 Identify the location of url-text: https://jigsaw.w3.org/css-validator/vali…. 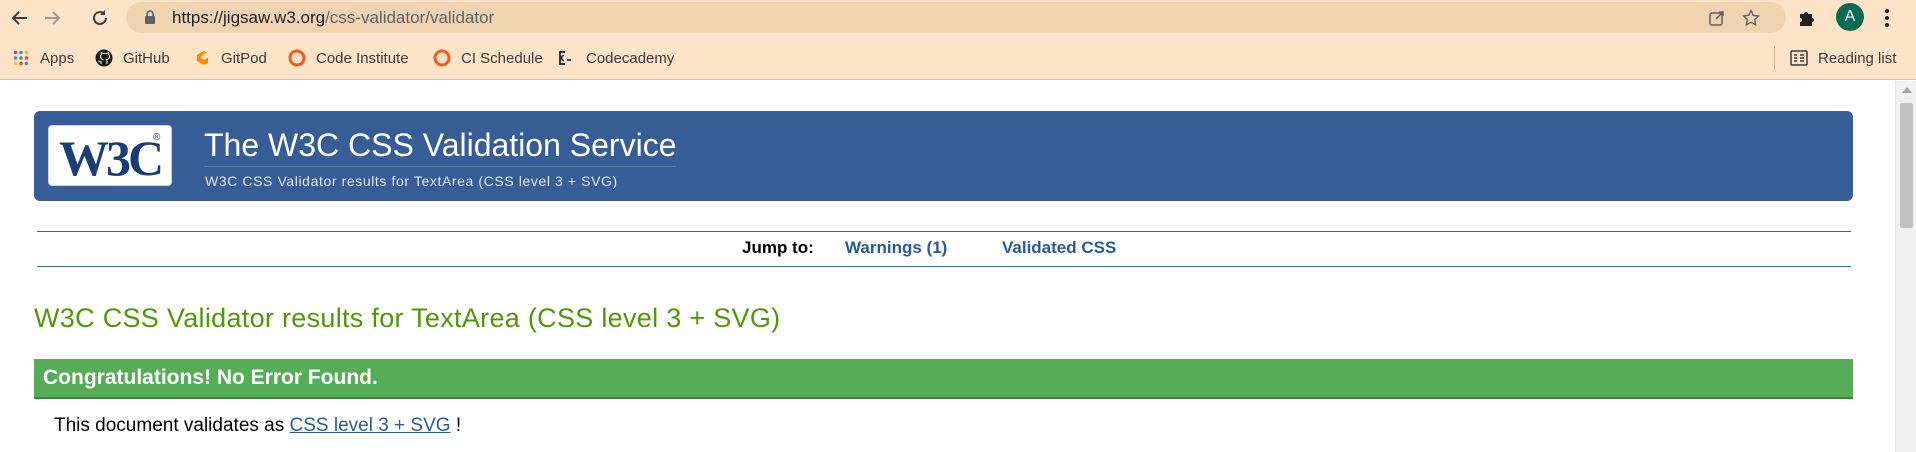
(333, 18).